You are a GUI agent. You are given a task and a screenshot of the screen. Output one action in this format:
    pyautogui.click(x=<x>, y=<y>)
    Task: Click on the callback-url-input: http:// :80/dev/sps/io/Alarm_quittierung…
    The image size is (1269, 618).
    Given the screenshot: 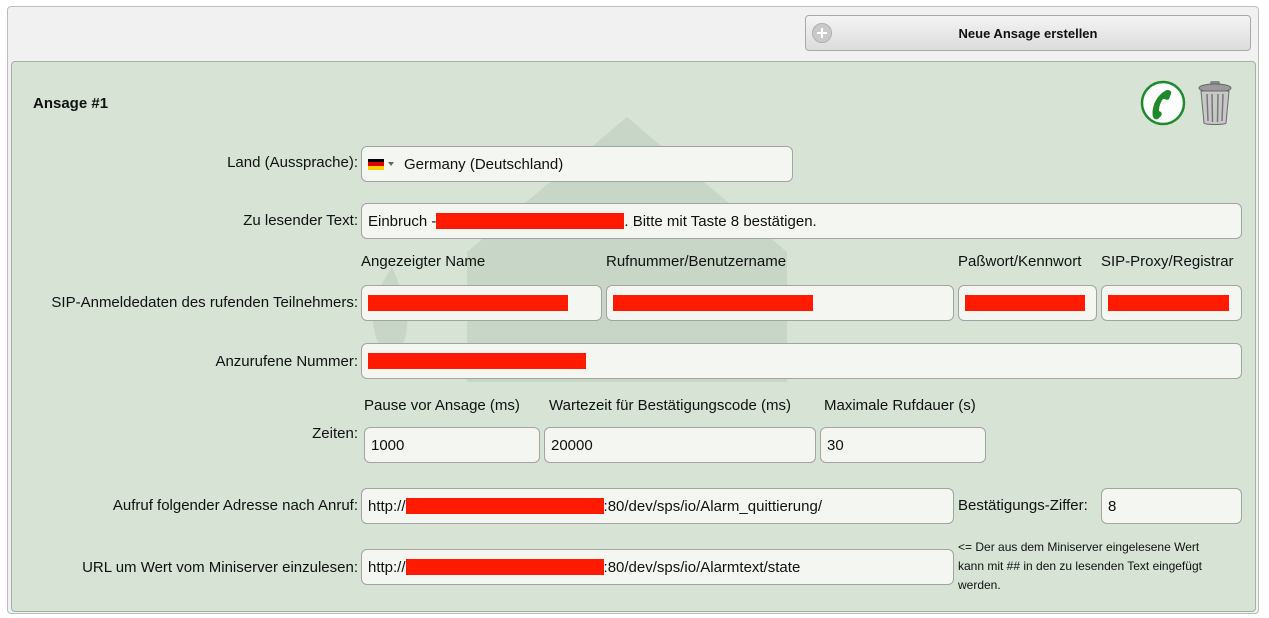 What is the action you would take?
    pyautogui.click(x=657, y=506)
    